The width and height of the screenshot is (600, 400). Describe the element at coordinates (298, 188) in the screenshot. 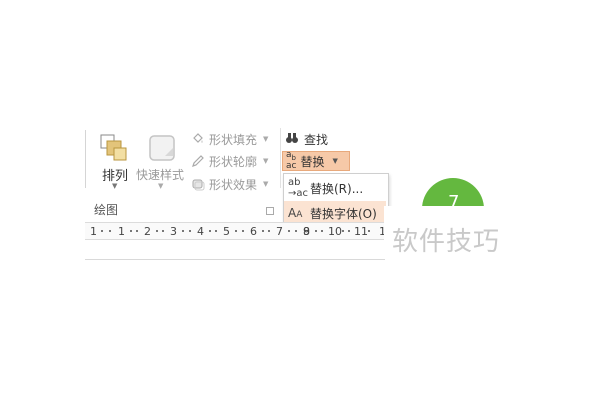

I see `replace-icon: ab →ac` at that location.